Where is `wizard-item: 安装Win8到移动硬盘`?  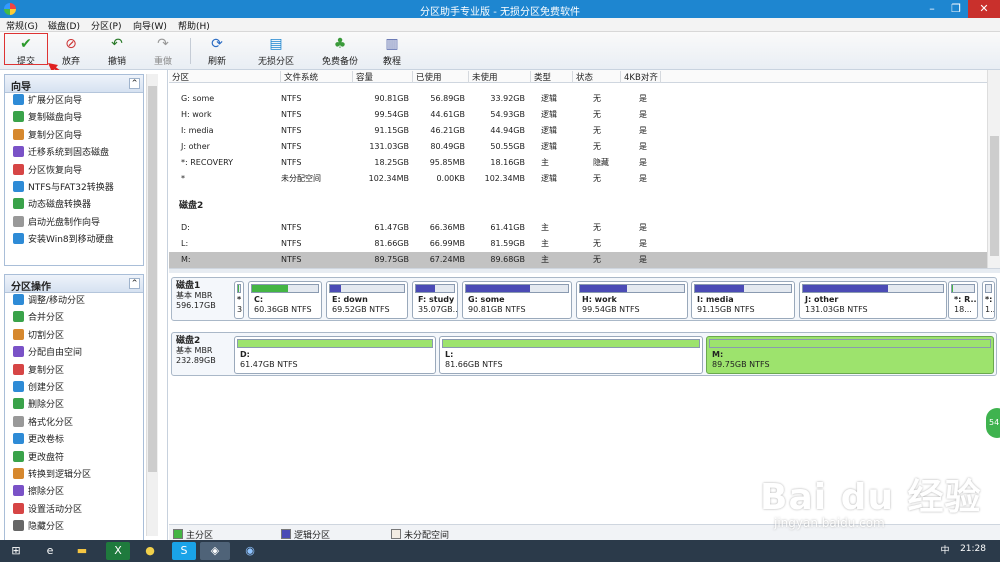 wizard-item: 安装Win8到移动硬盘 is located at coordinates (74, 240).